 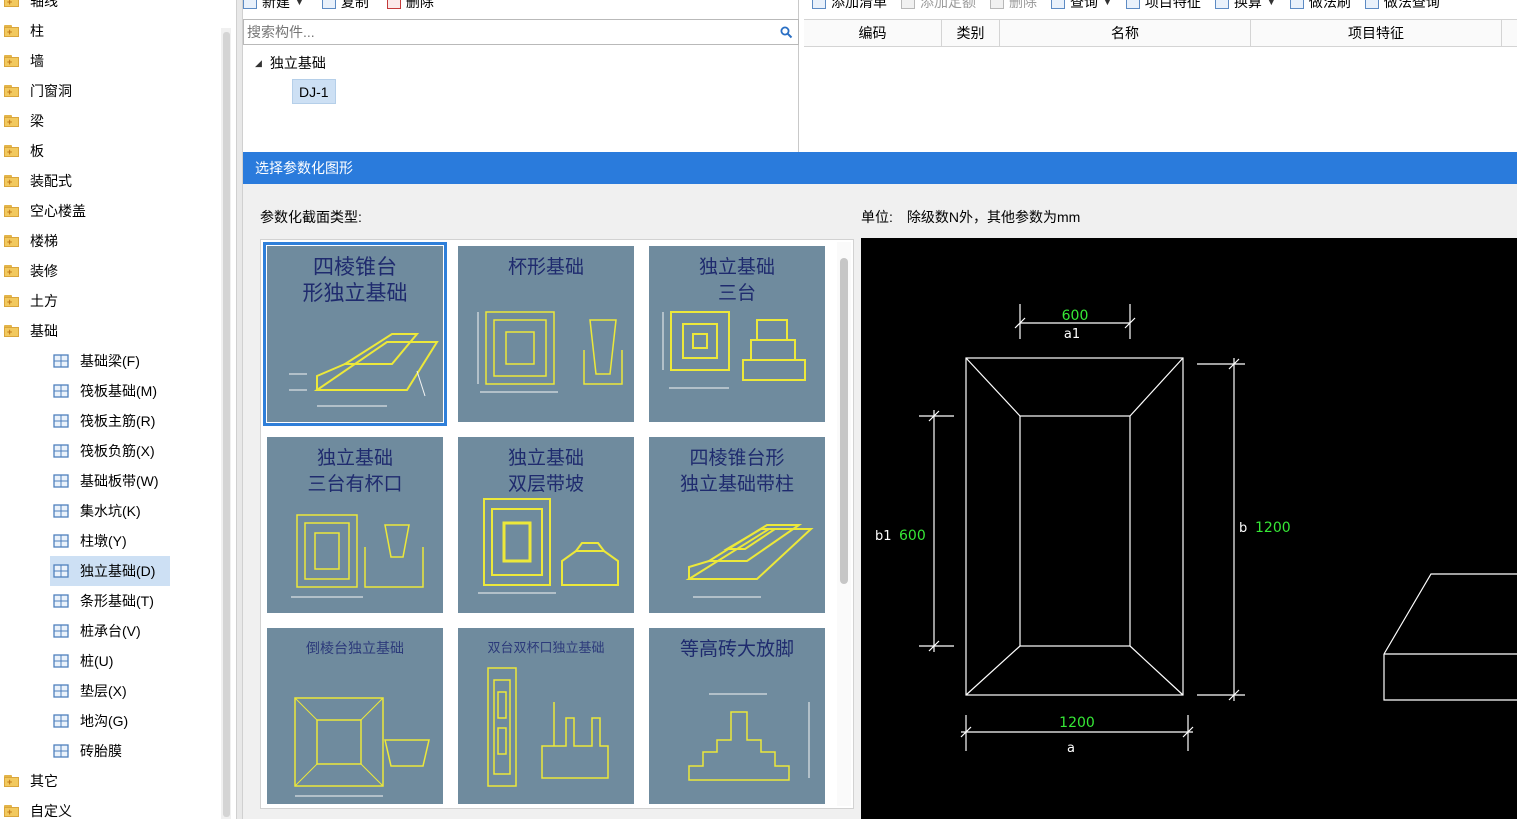 I want to click on shape-tile: 杯形基础, so click(x=546, y=334).